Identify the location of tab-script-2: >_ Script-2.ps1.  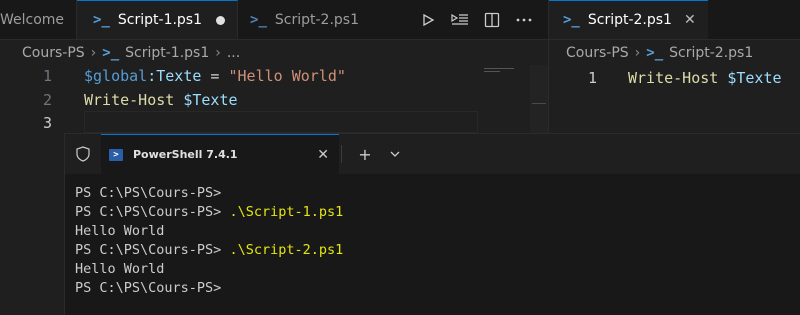
(304, 19).